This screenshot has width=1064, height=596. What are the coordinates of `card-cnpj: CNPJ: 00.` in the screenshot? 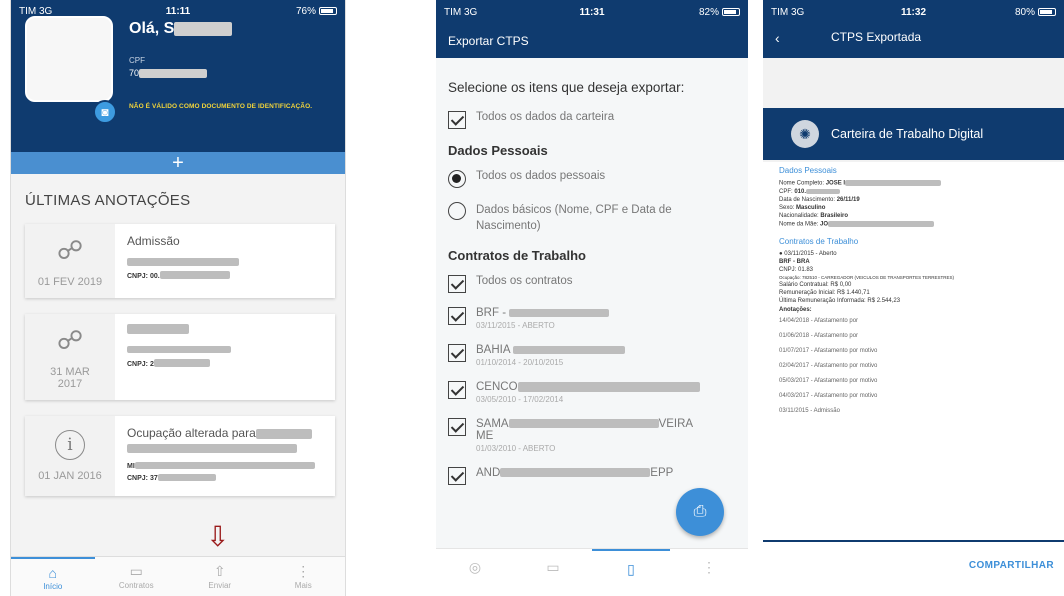 It's located at (143, 276).